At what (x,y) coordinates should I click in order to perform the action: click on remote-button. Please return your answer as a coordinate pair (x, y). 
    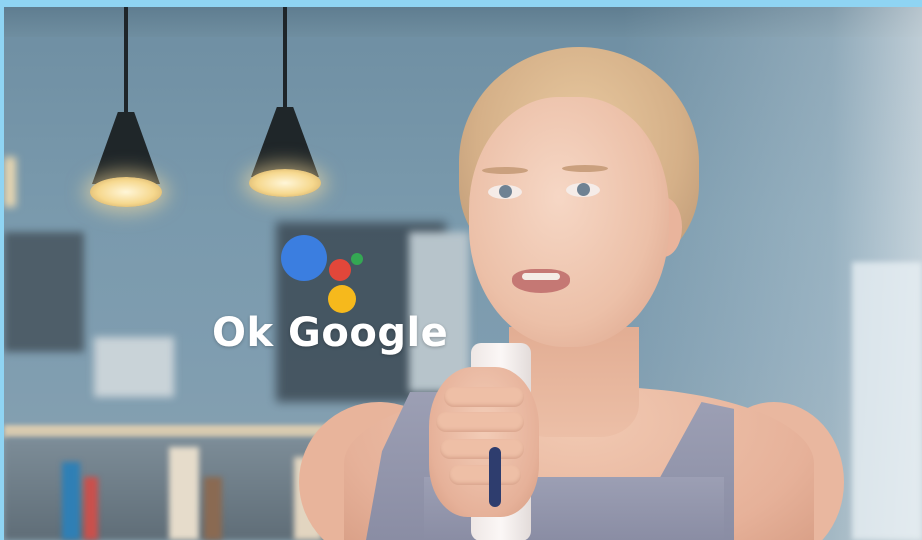
    Looking at the image, I should click on (495, 477).